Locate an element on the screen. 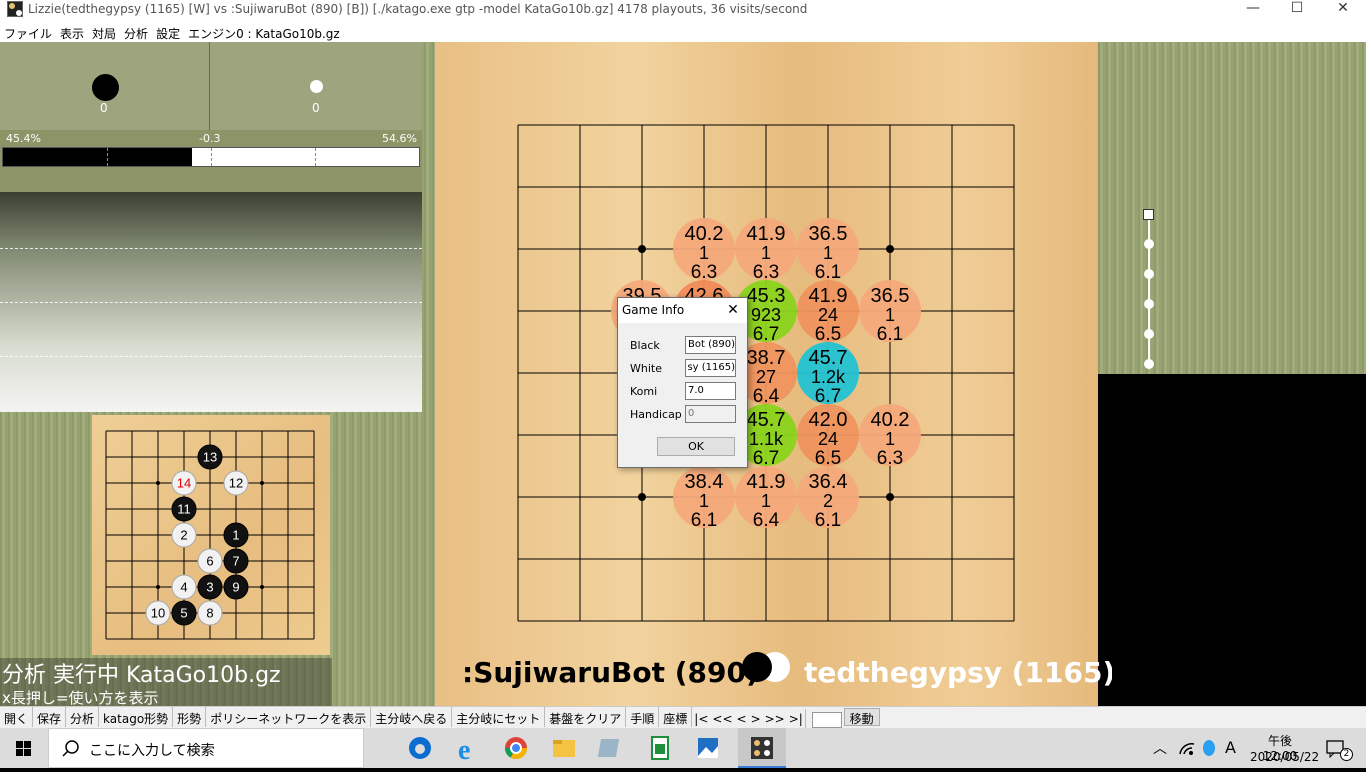 This screenshot has width=1366, height=772. black-player-field: Bot (890) is located at coordinates (710, 345).